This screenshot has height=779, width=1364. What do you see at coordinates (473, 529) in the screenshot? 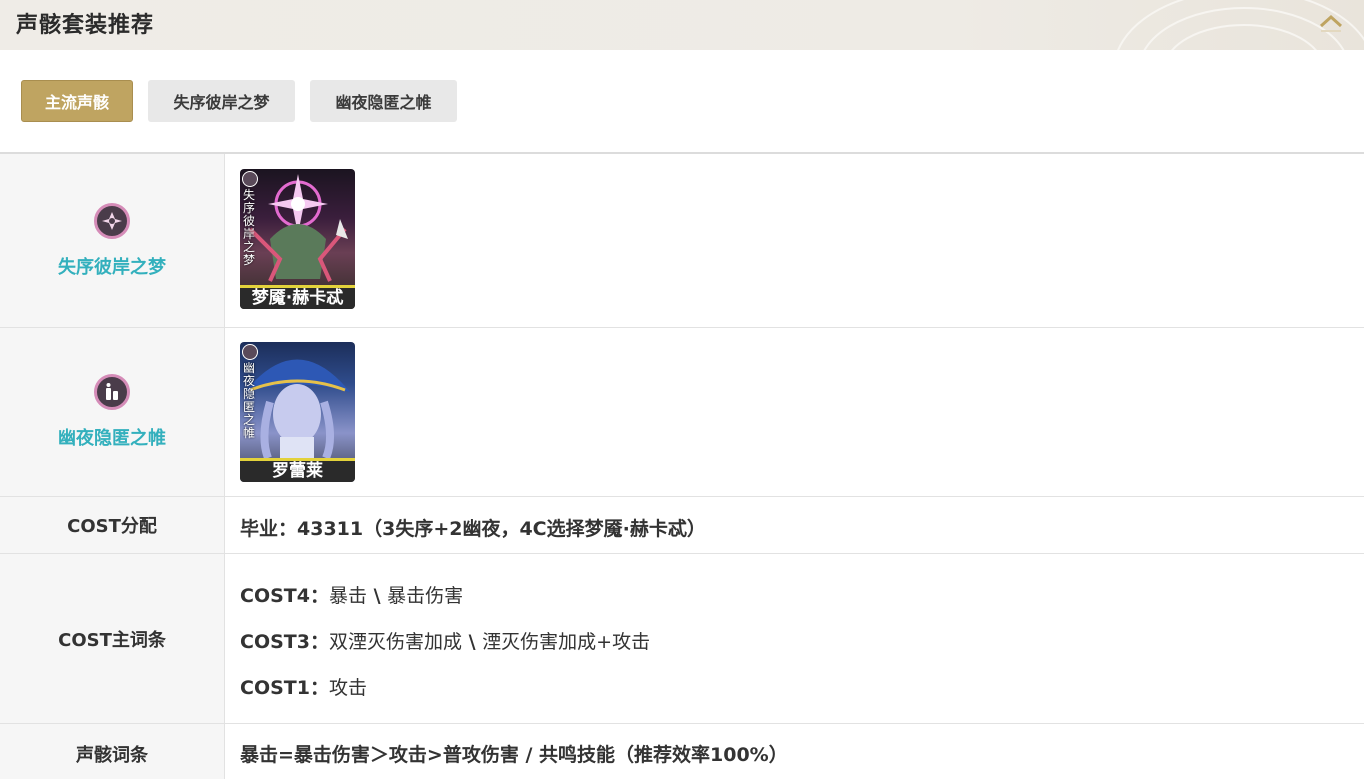
I see `cost-allocation-value: 毕业：43311（3失序+2幽夜，4C选择梦魇·赫卡忒）` at bounding box center [473, 529].